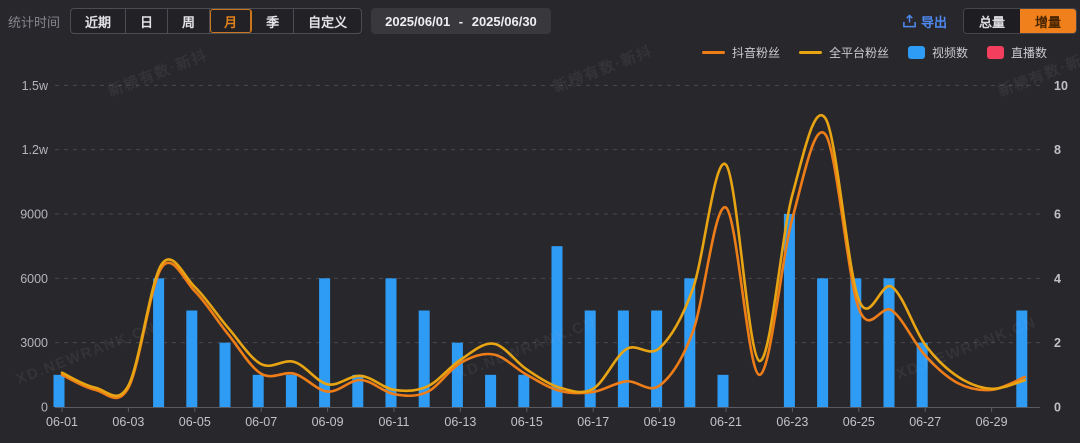  Describe the element at coordinates (949, 53) in the screenshot. I see `legend-label: 视频数` at that location.